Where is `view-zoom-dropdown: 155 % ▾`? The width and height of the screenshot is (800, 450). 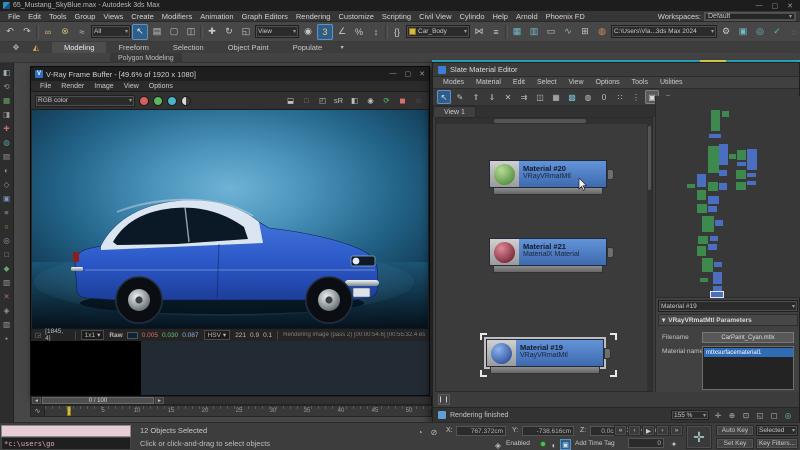 view-zoom-dropdown: 155 % ▾ is located at coordinates (690, 415).